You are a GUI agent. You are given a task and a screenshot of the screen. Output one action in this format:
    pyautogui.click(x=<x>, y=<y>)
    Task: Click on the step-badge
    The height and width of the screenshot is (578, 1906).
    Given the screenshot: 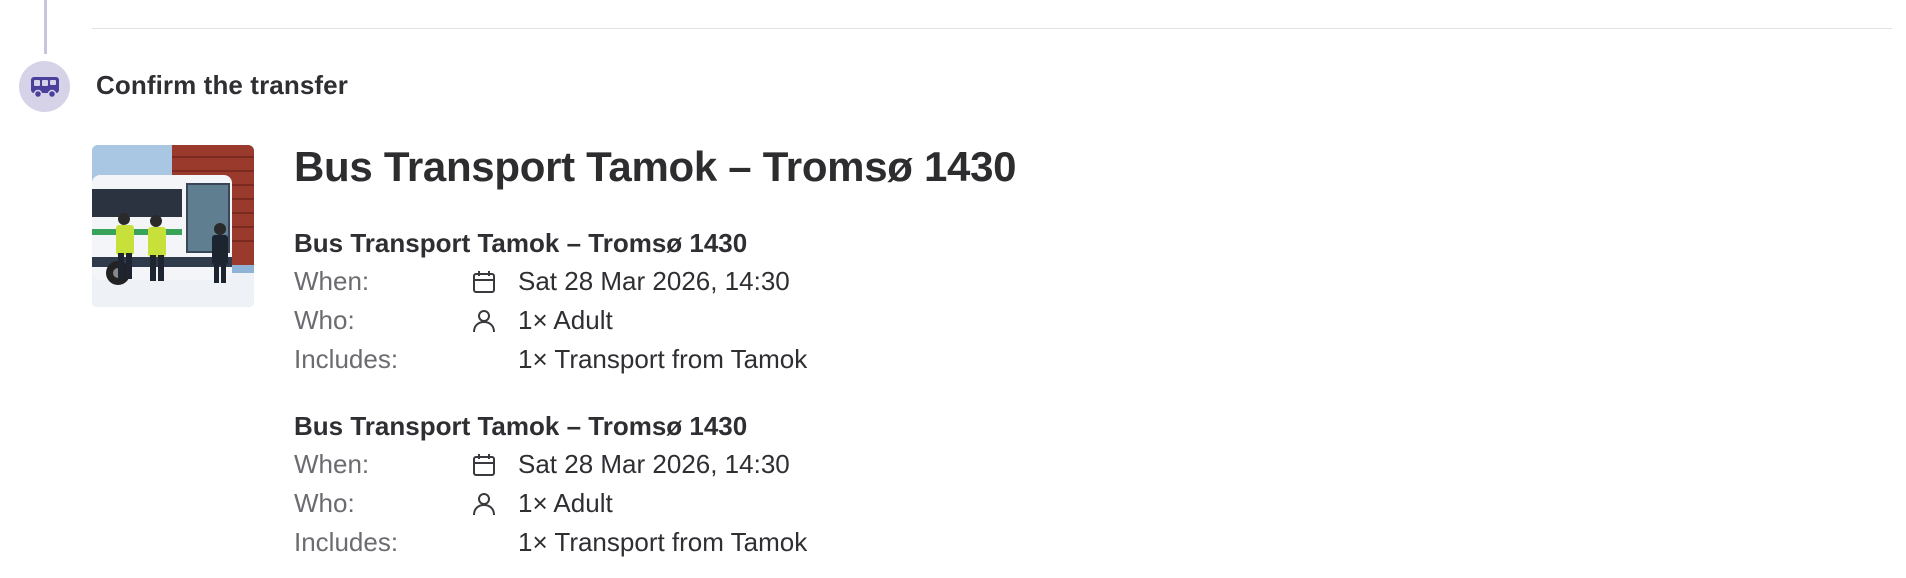 What is the action you would take?
    pyautogui.click(x=44, y=86)
    